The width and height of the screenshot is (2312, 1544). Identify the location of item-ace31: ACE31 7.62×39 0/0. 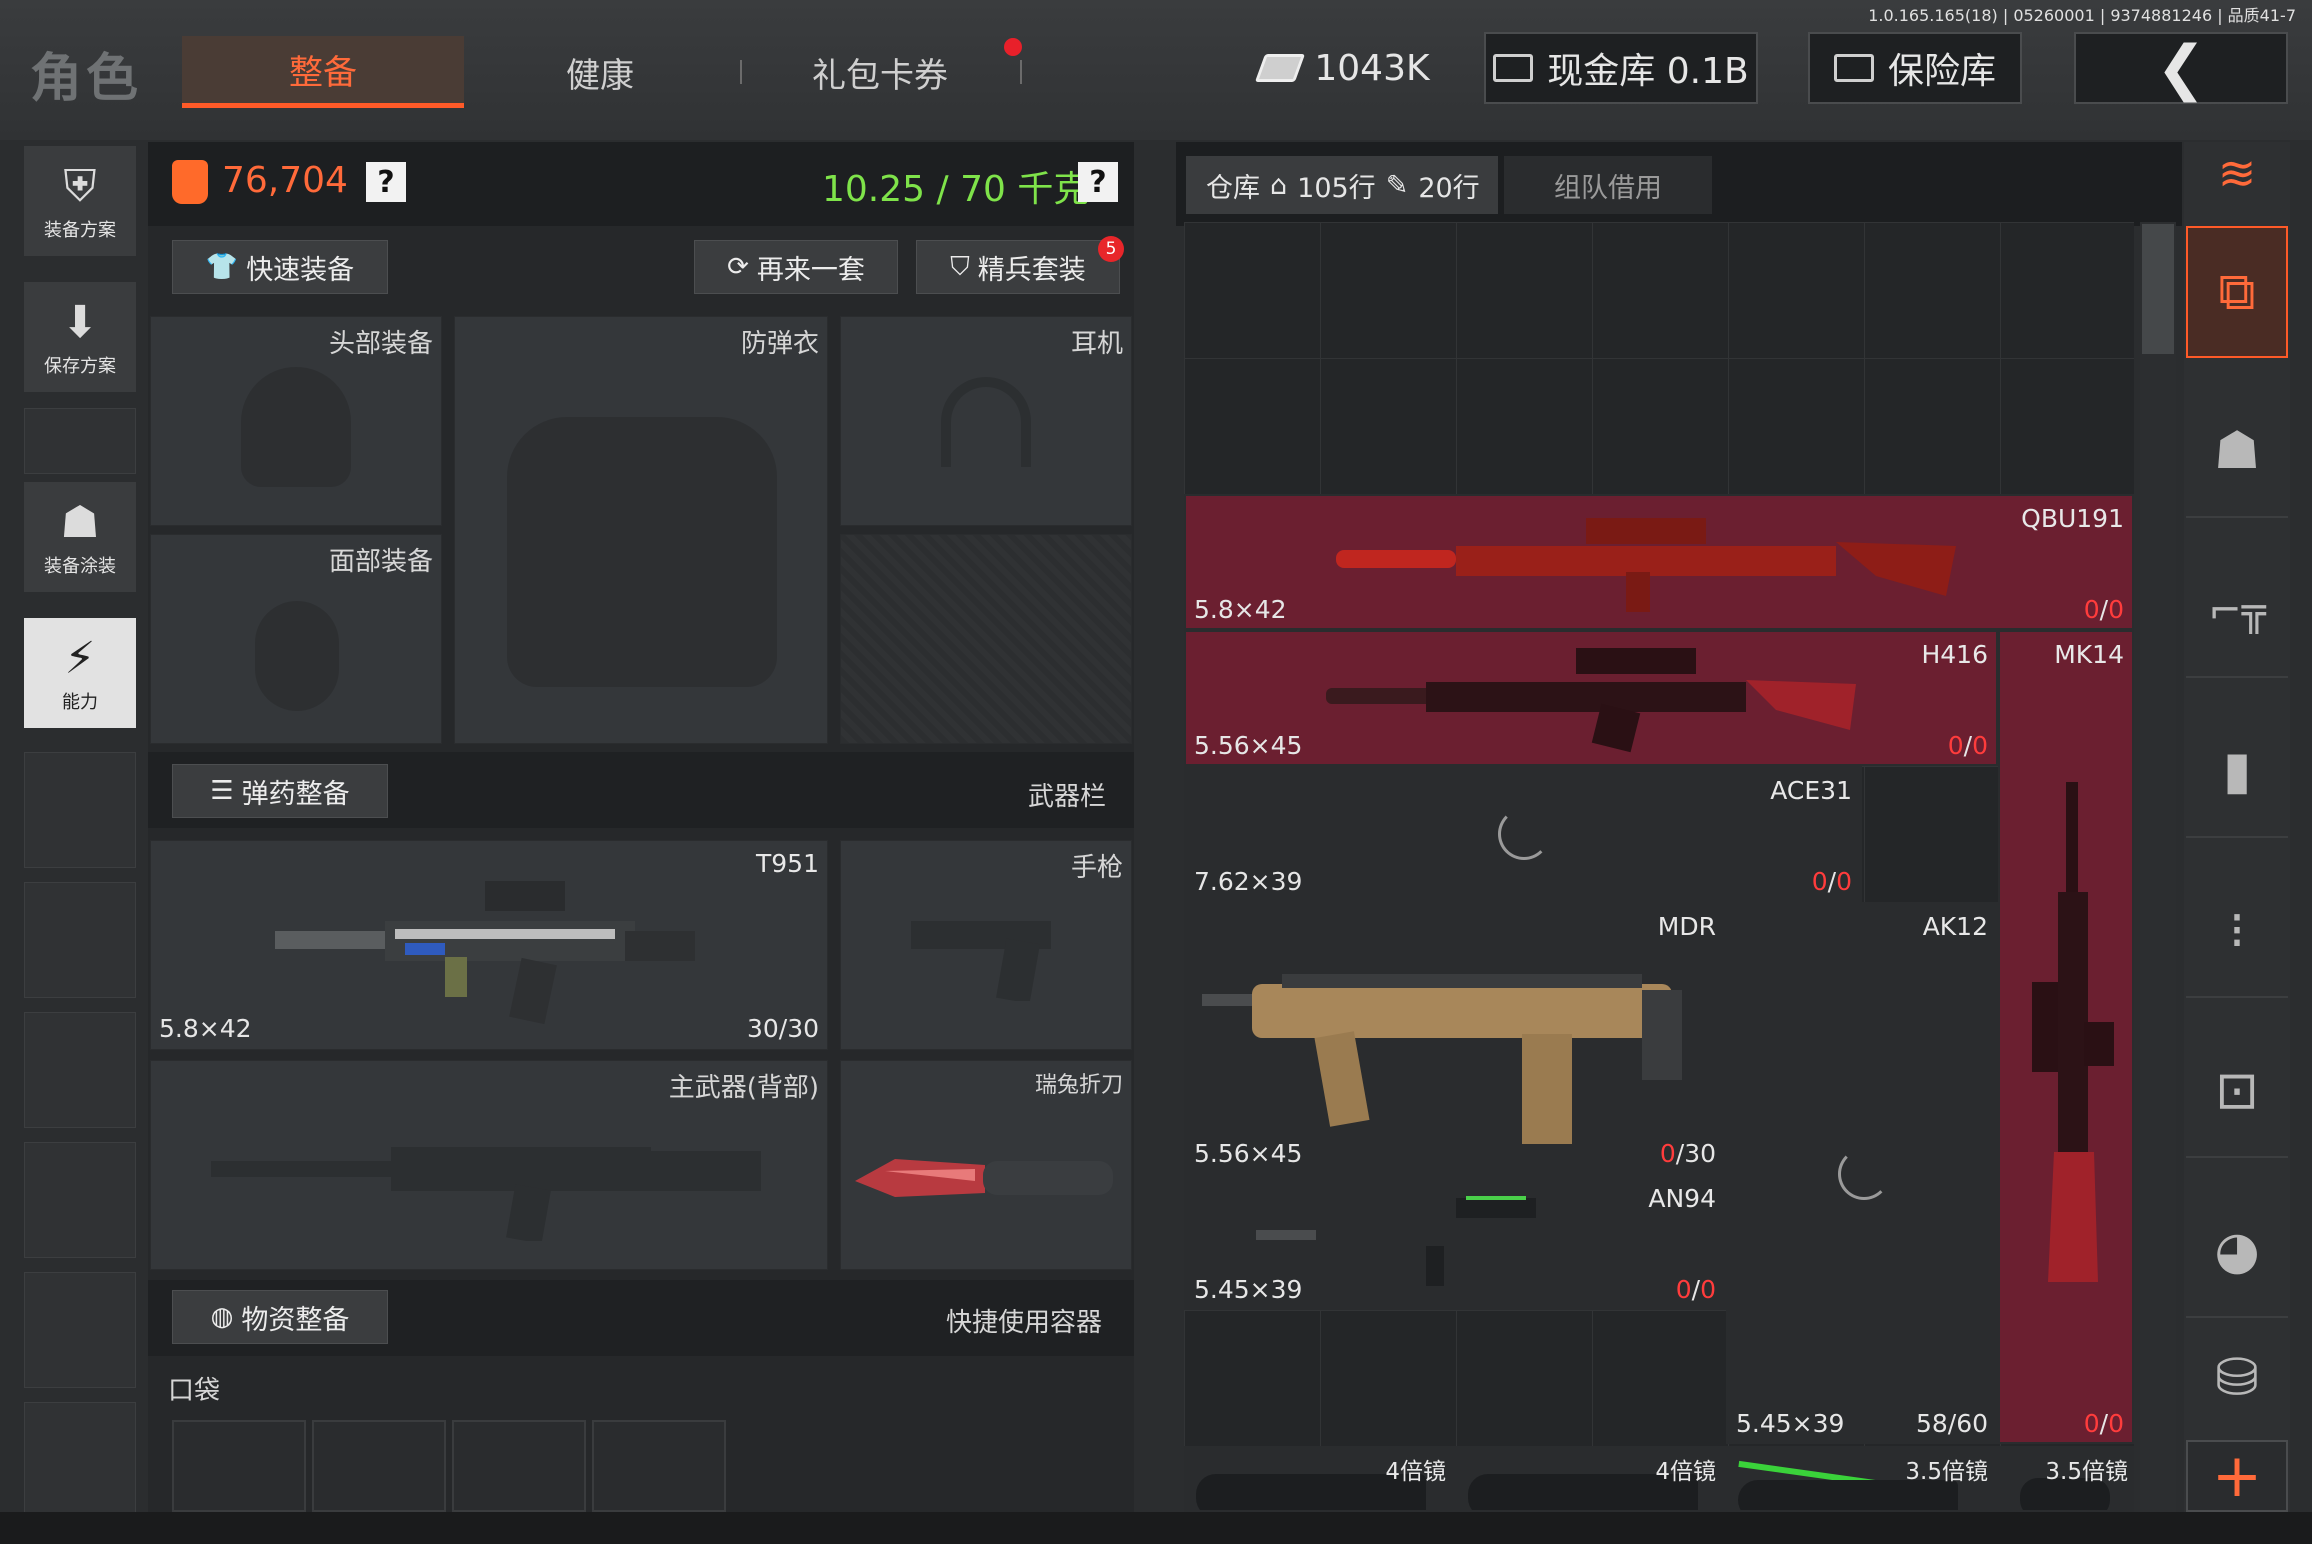
(1523, 834).